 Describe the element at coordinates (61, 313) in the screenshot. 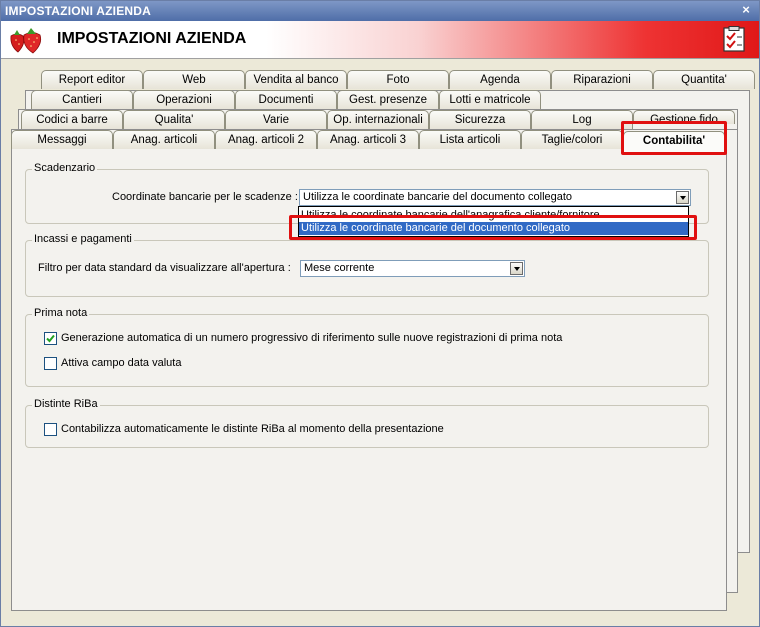

I see `group-title: Prima nota` at that location.